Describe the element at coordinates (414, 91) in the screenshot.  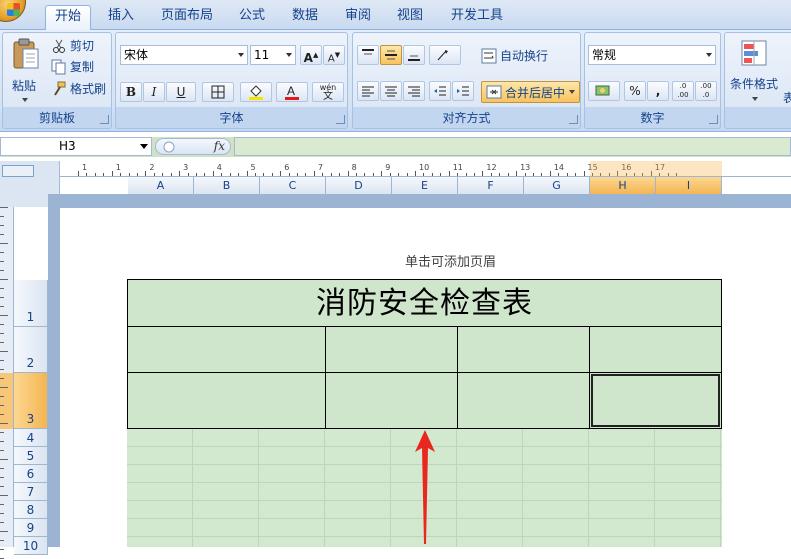
I see `align-right-button` at that location.